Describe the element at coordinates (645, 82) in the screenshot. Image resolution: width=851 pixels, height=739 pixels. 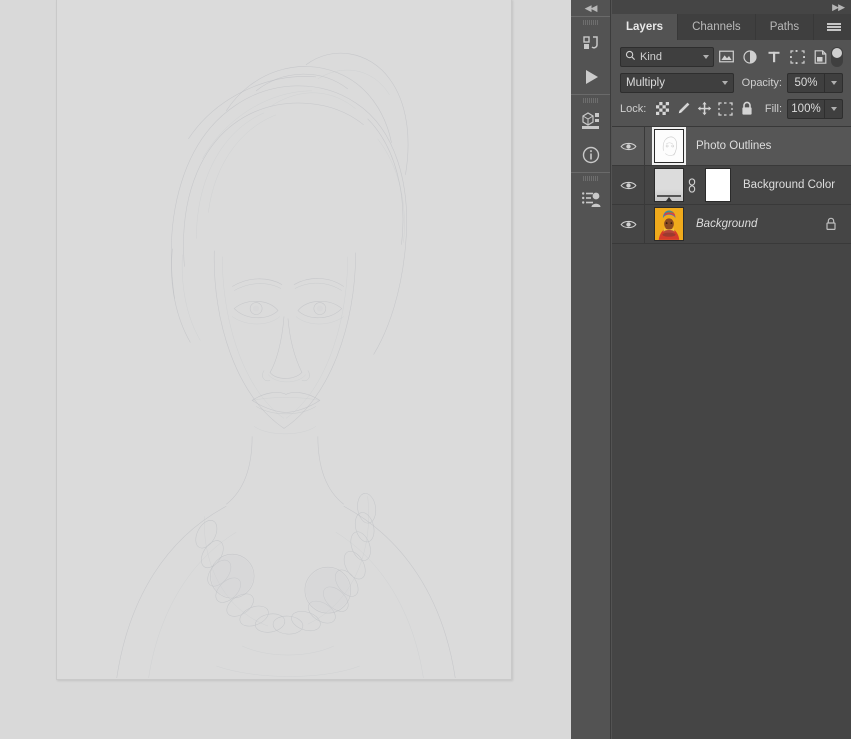
I see `blend-mode-value: Multiply` at that location.